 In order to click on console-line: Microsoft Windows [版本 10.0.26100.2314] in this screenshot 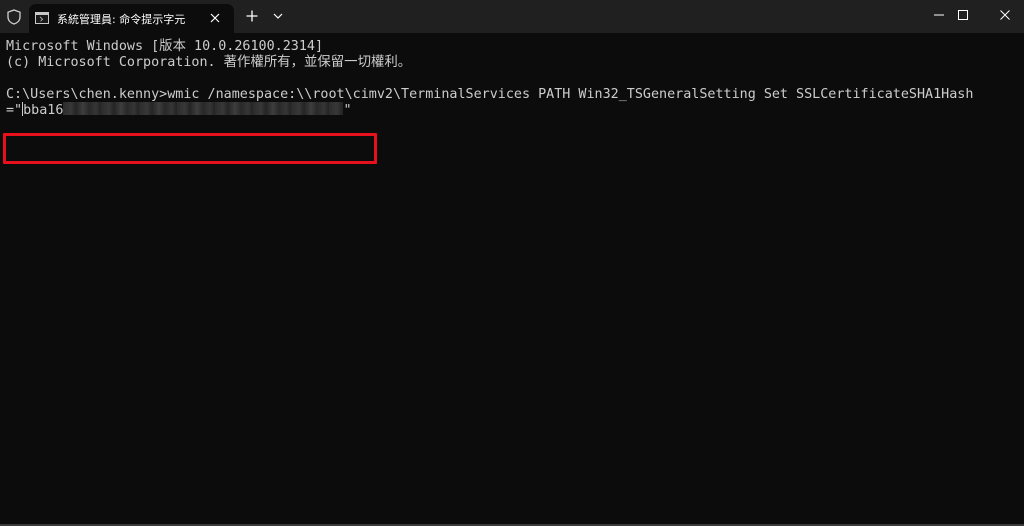, I will do `click(165, 46)`.